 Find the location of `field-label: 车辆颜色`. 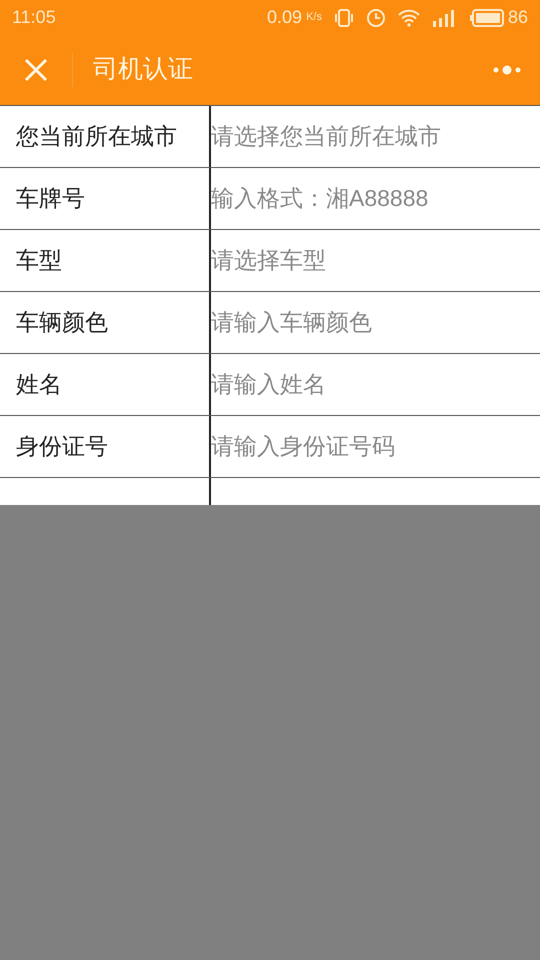

field-label: 车辆颜色 is located at coordinates (62, 323).